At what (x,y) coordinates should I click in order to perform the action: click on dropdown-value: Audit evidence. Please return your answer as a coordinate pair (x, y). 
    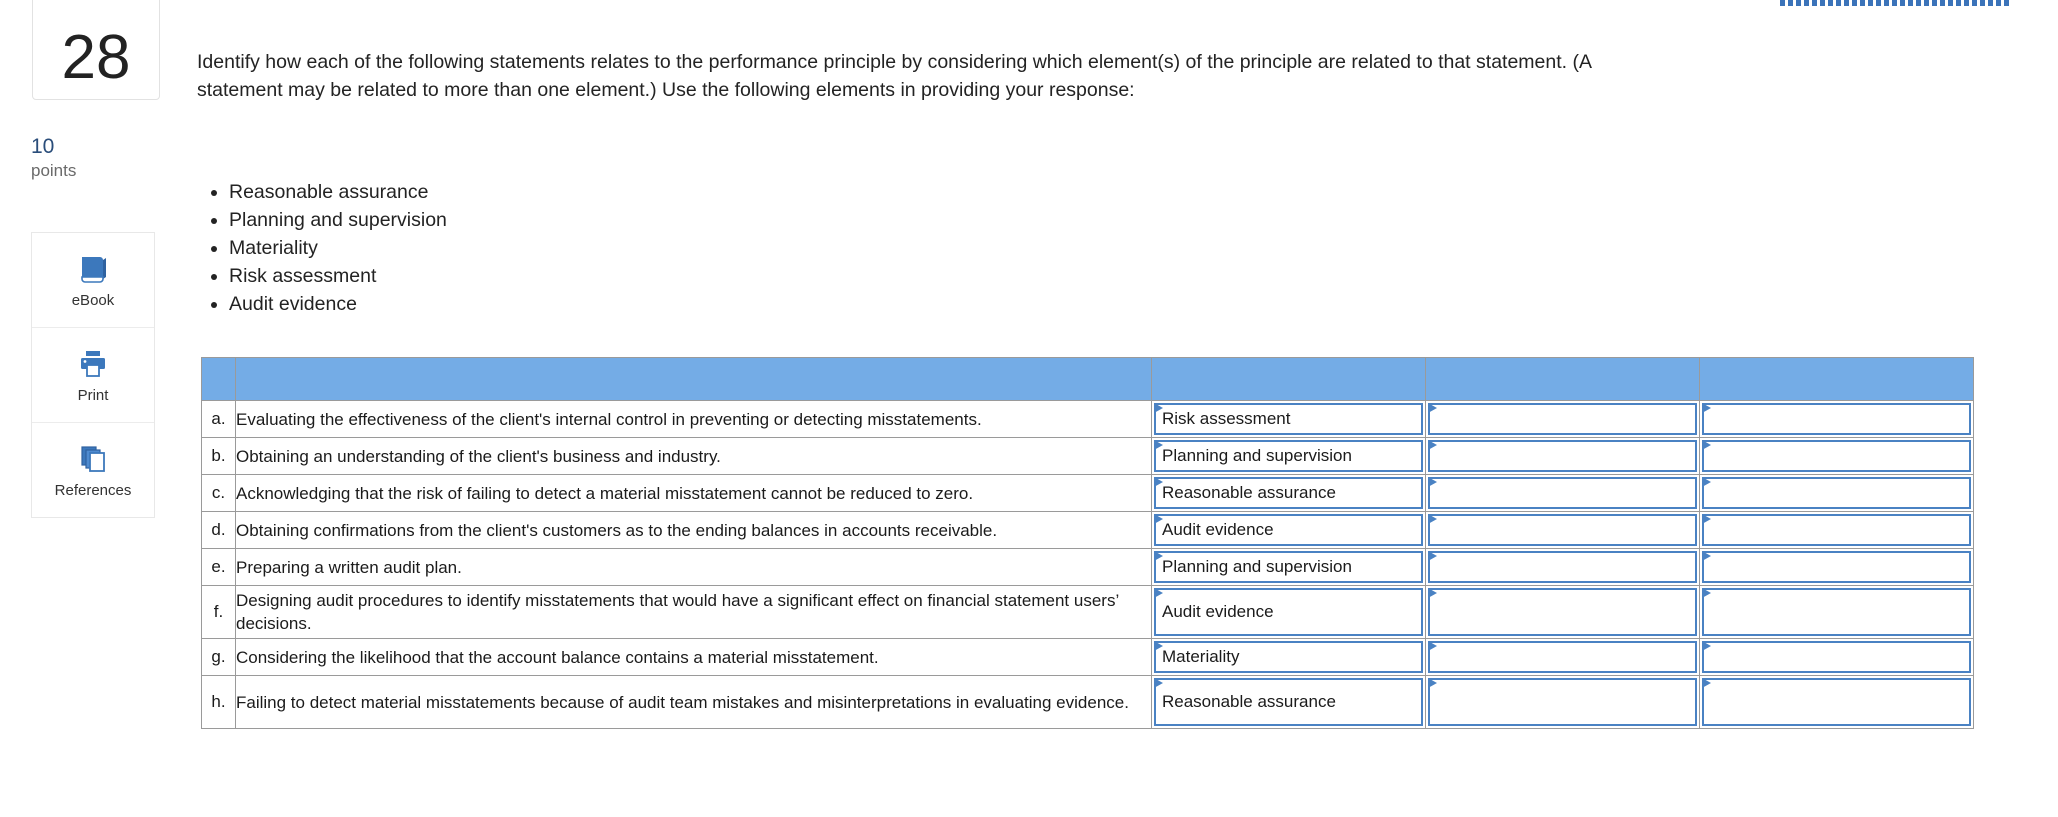
    Looking at the image, I should click on (1218, 611).